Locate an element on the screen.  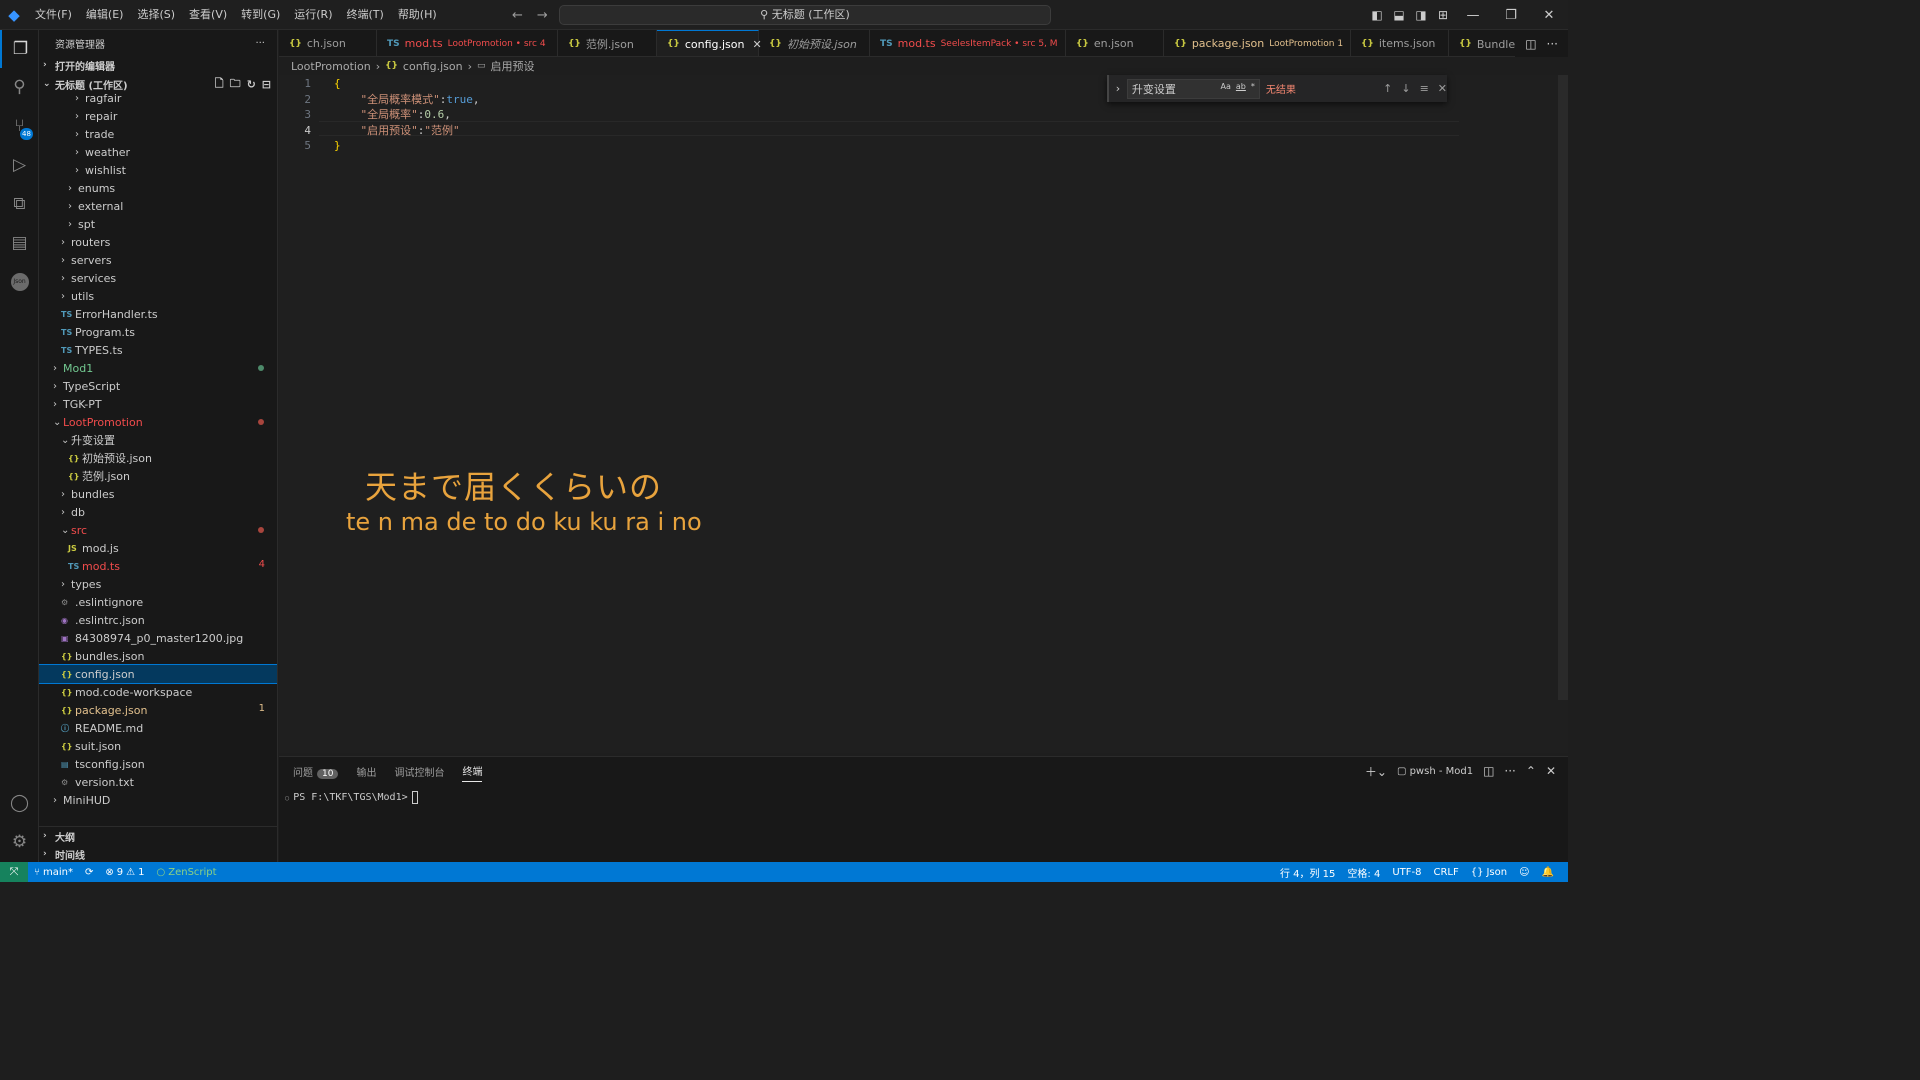
editor-tab: {} en.json is located at coordinates (1115, 43).